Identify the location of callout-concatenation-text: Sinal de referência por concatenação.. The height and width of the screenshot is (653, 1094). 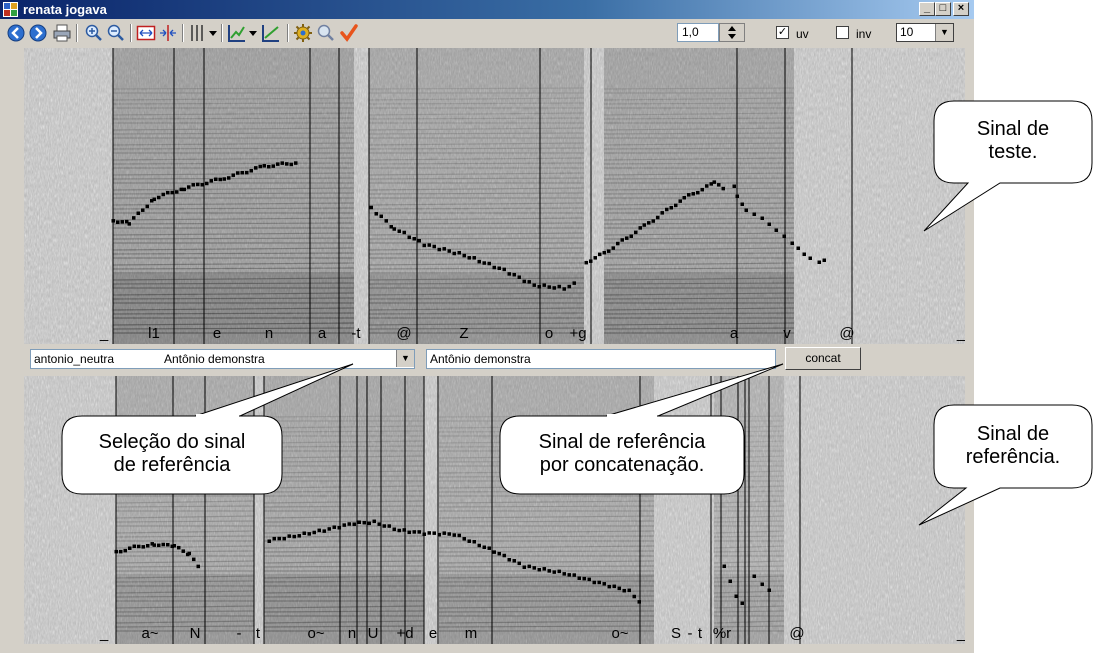
(622, 454).